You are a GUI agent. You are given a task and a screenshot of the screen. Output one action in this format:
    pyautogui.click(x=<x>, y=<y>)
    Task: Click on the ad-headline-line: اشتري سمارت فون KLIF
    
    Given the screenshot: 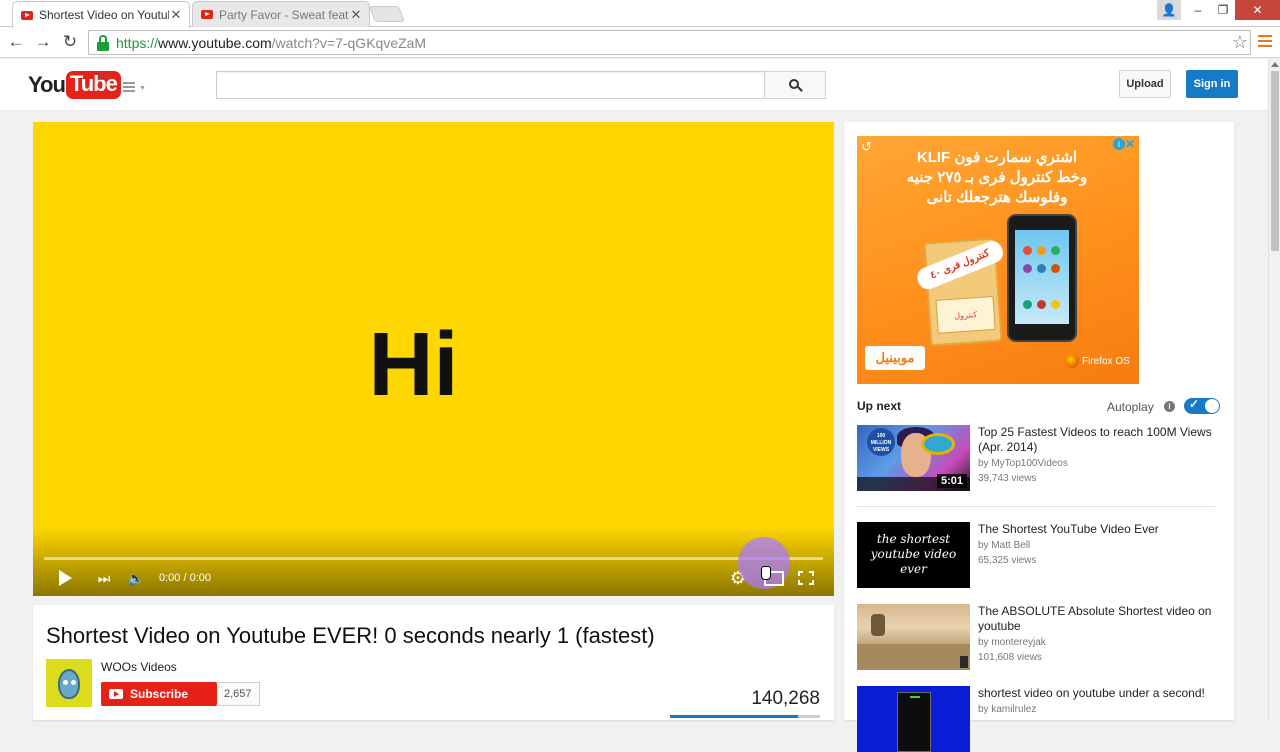 What is the action you would take?
    pyautogui.click(x=997, y=157)
    